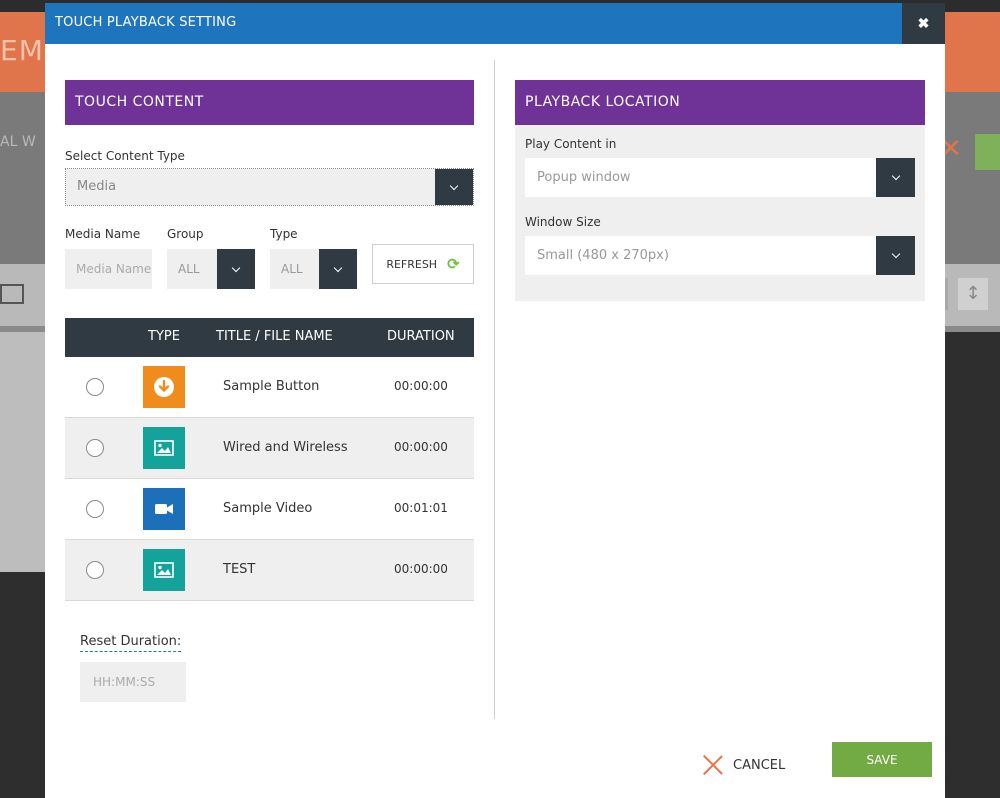  I want to click on window-size-select: Small (480 x 270px), so click(720, 255).